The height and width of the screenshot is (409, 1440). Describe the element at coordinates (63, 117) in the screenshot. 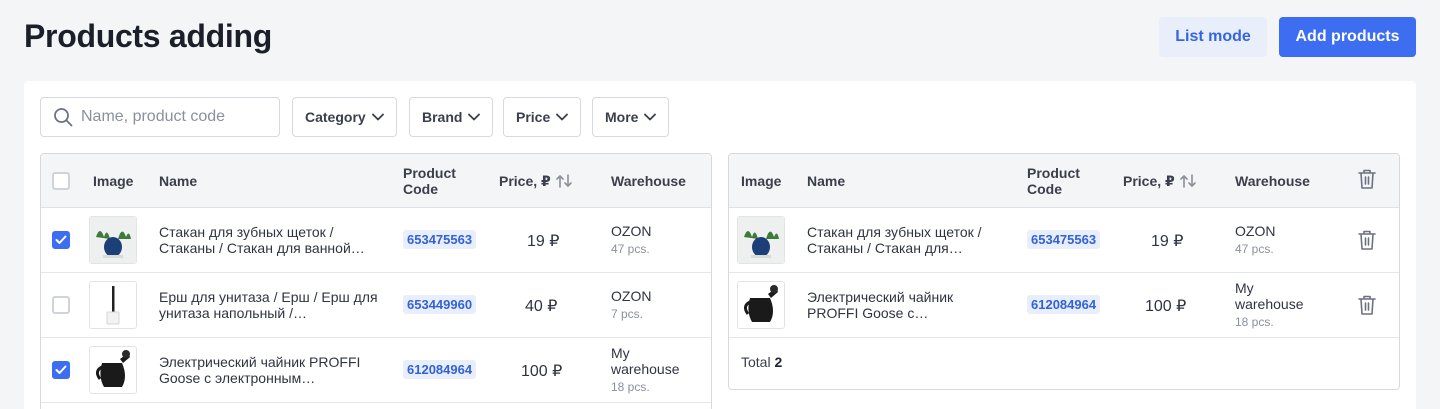

I see `search-icon` at that location.